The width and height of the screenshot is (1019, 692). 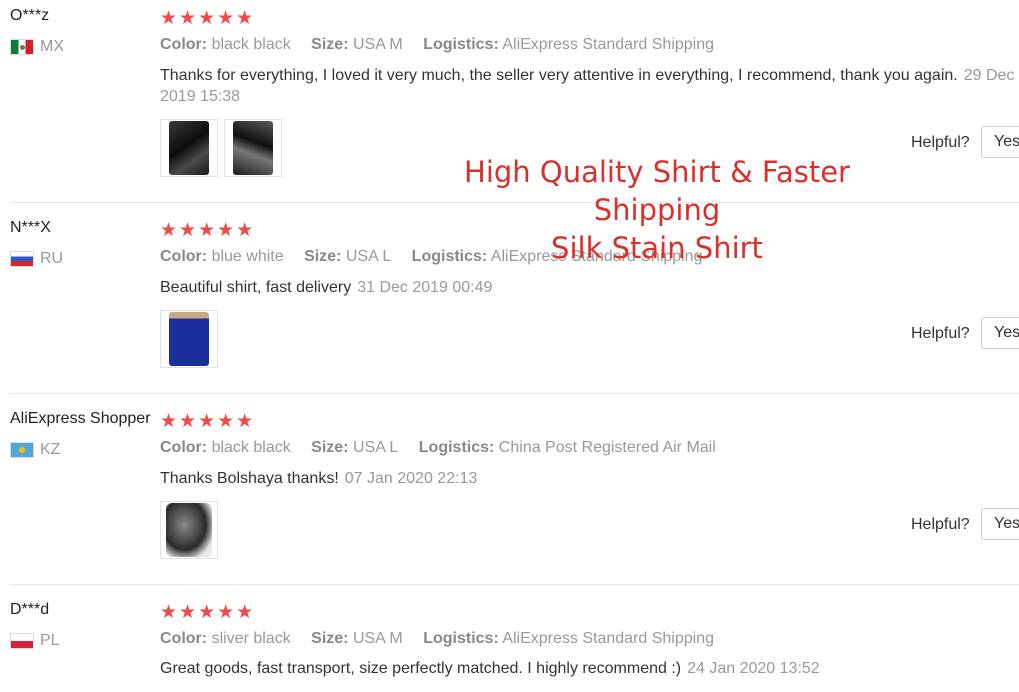 I want to click on review-date: 31 Dec 2019 00:49, so click(x=425, y=287).